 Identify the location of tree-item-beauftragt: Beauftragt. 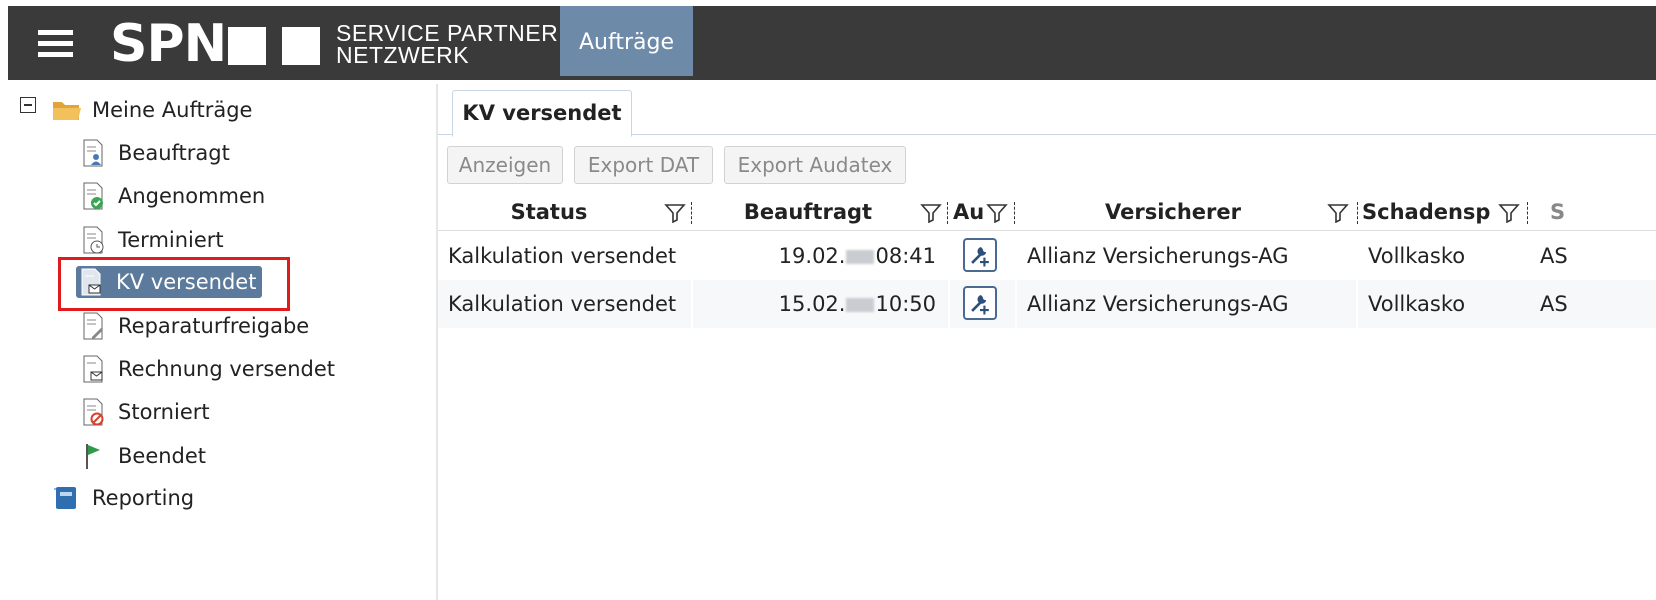
(156, 153).